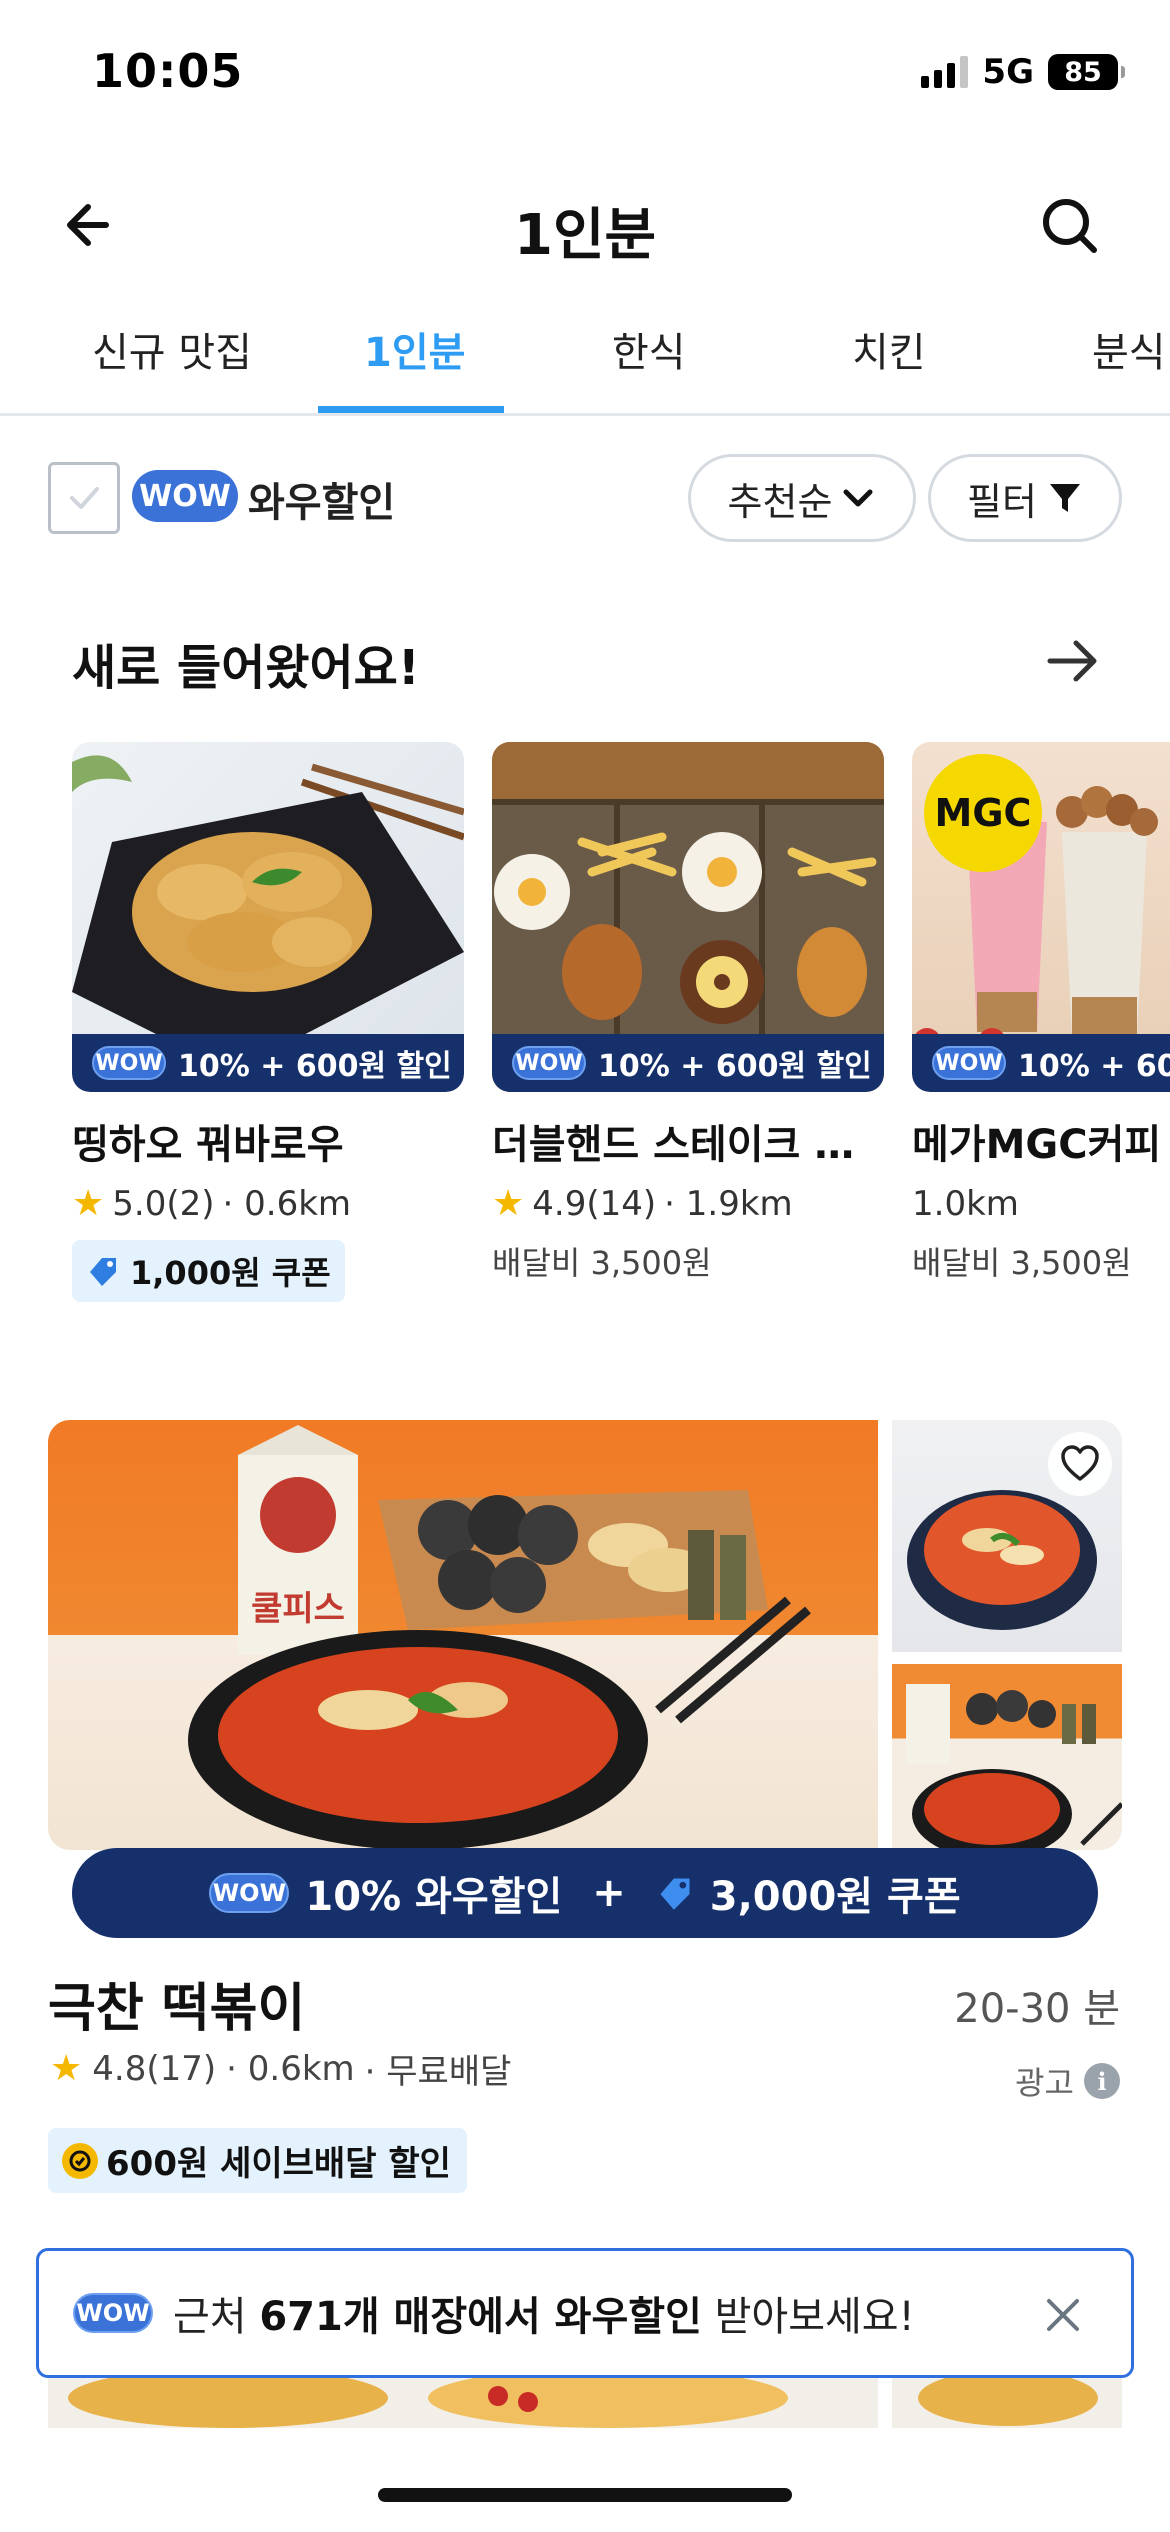  Describe the element at coordinates (594, 1204) in the screenshot. I see `store-rating: 4.9(14)` at that location.